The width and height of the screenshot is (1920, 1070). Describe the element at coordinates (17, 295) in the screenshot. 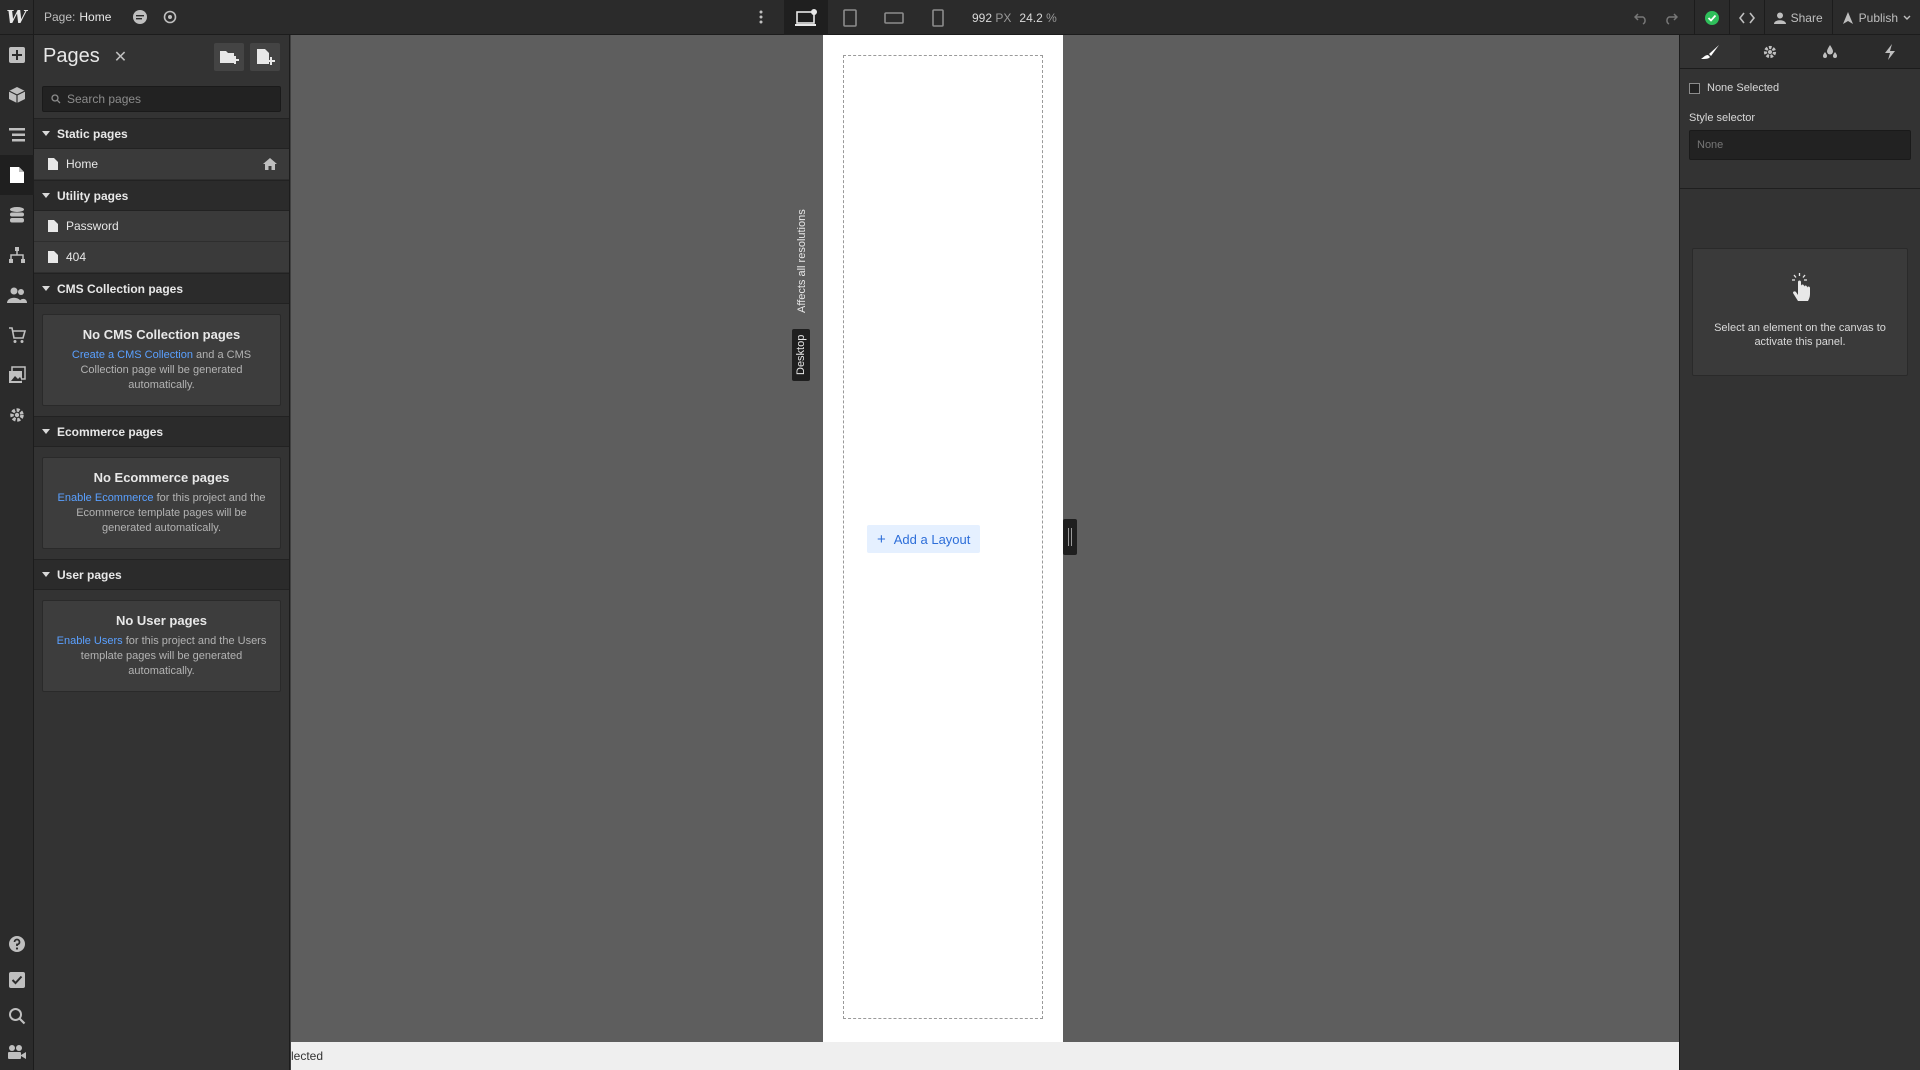

I see `users-icon` at that location.